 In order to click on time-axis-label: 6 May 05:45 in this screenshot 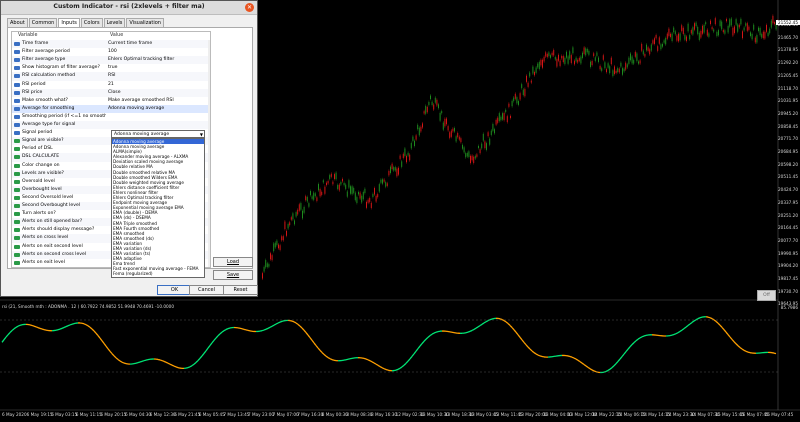, I will do `click(211, 414)`.